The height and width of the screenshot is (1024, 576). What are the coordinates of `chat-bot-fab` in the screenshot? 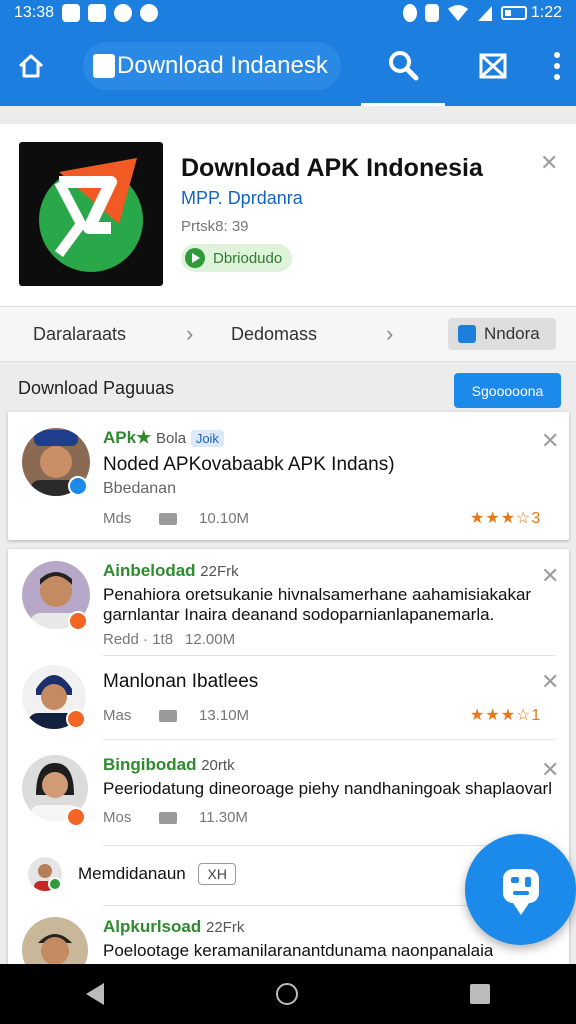 It's located at (520, 889).